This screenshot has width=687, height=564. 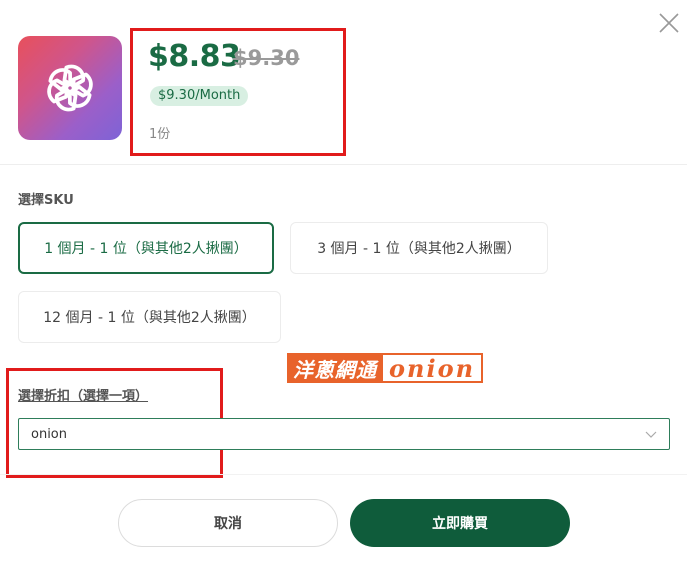 What do you see at coordinates (669, 23) in the screenshot?
I see `close-icon` at bounding box center [669, 23].